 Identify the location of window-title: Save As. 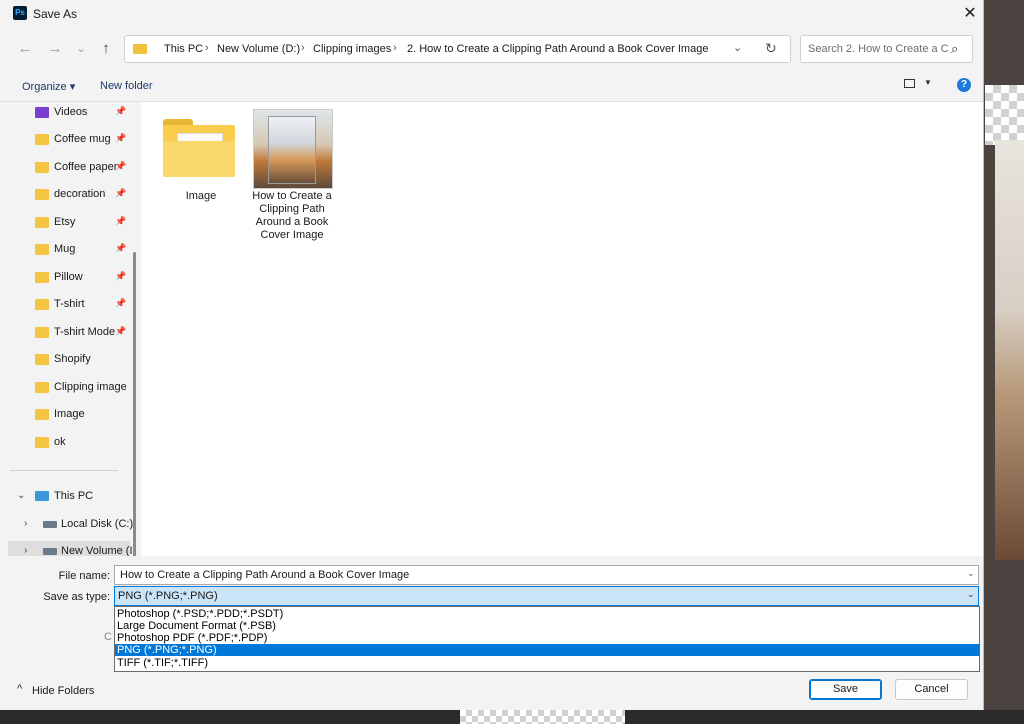
(55, 14).